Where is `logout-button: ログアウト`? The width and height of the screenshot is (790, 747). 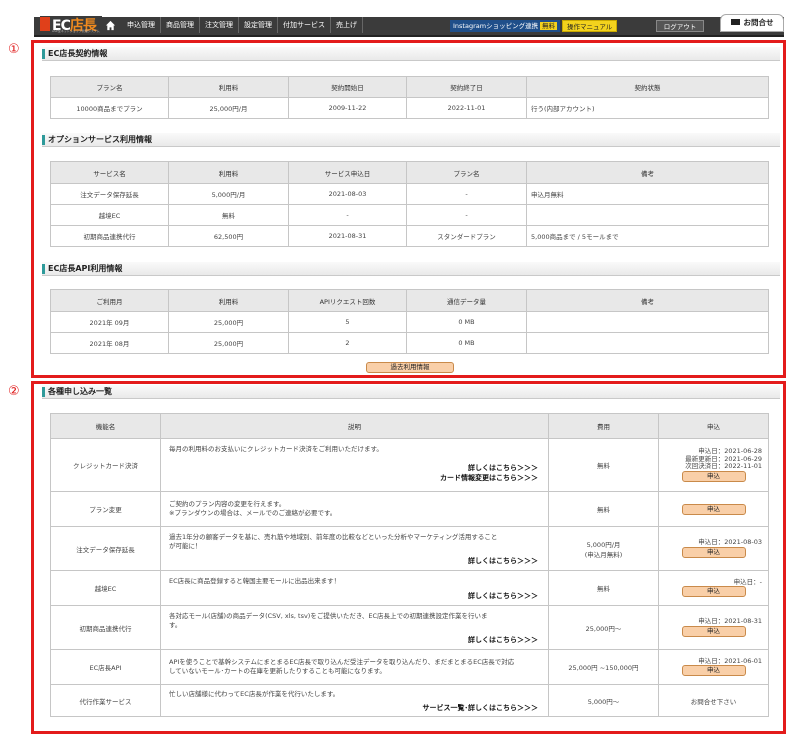
logout-button: ログアウト is located at coordinates (680, 26).